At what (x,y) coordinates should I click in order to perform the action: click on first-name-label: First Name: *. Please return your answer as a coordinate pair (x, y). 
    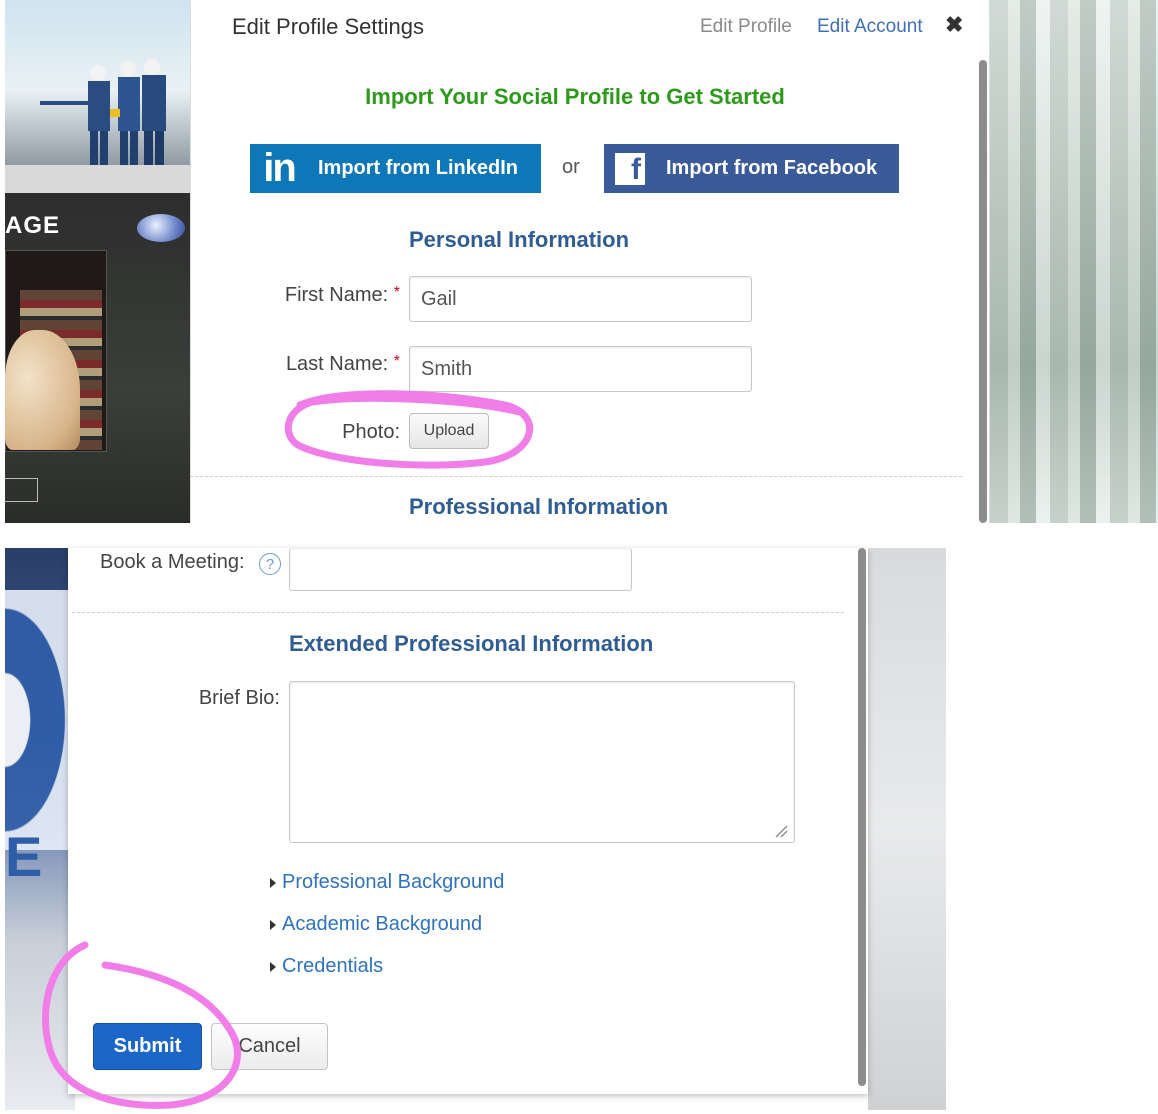
    Looking at the image, I should click on (320, 295).